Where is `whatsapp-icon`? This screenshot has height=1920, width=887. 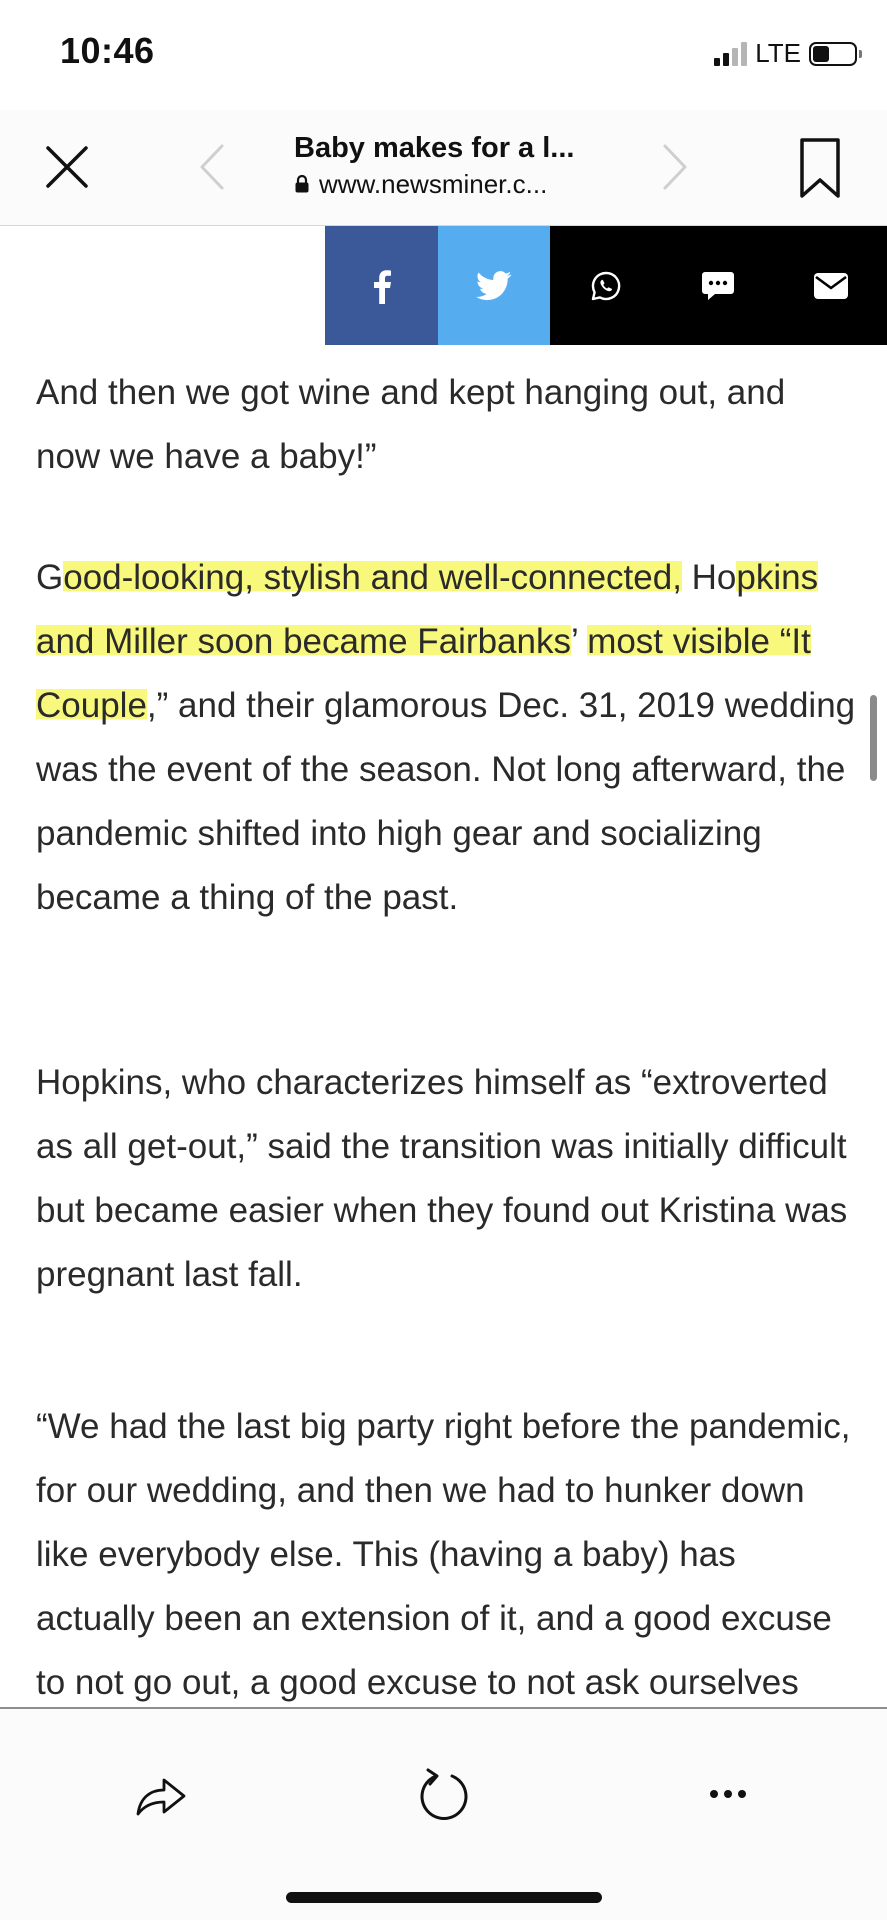
whatsapp-icon is located at coordinates (606, 285).